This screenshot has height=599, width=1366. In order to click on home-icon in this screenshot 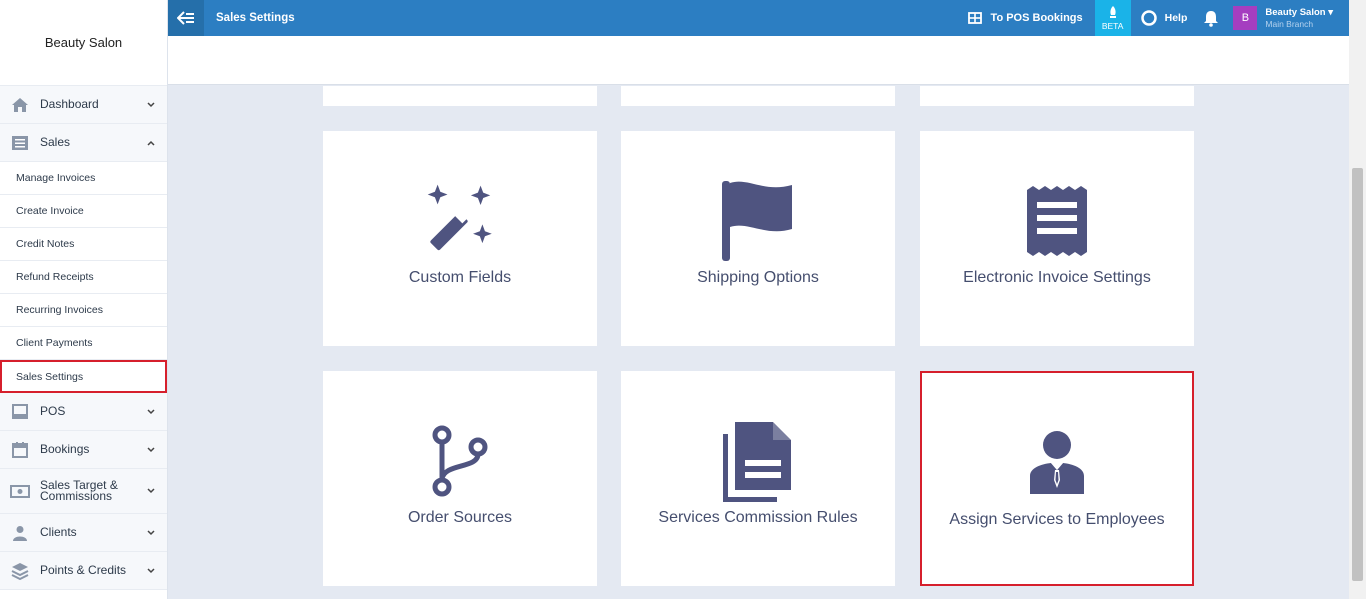, I will do `click(20, 105)`.